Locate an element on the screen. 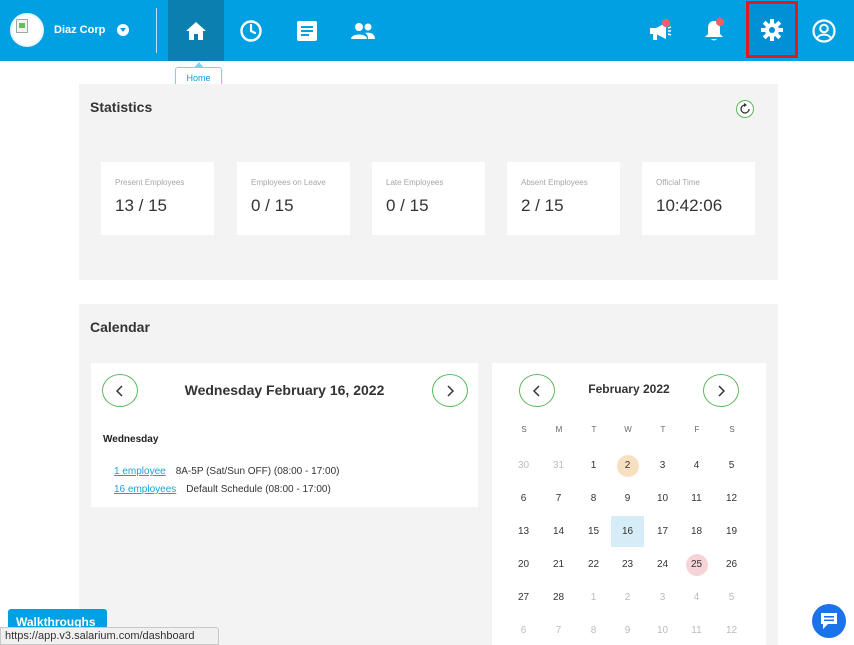 This screenshot has height=645, width=854. nav-documents is located at coordinates (307, 30).